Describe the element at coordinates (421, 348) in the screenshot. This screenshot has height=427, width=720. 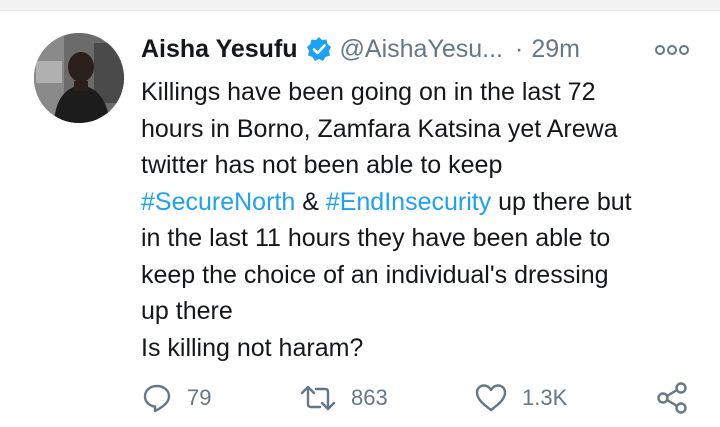
I see `tweet-text-line: Is killing not haram?` at that location.